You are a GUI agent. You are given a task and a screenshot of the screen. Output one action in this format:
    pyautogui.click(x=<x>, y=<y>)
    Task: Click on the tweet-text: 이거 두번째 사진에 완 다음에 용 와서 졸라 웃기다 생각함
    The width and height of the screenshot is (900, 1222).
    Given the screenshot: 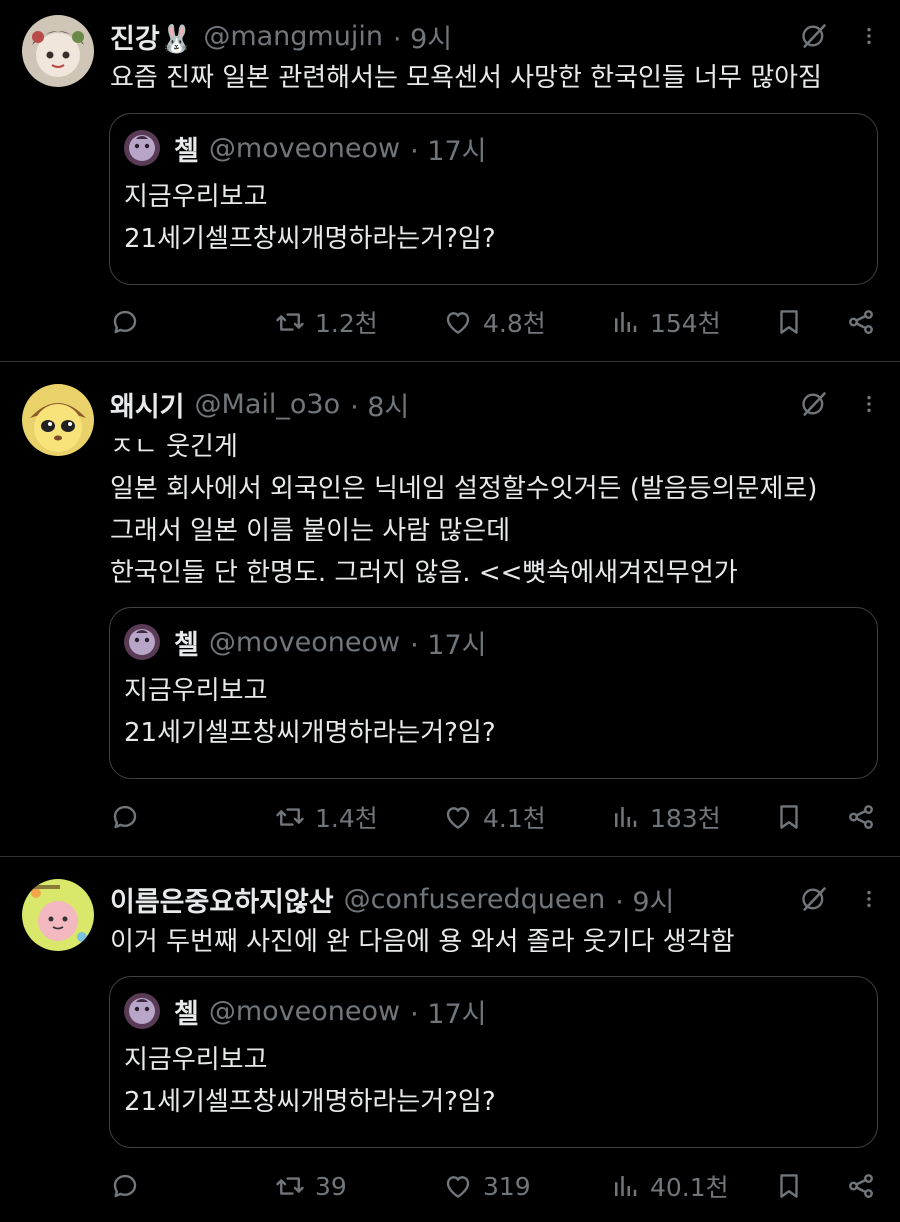 What is the action you would take?
    pyautogui.click(x=495, y=942)
    